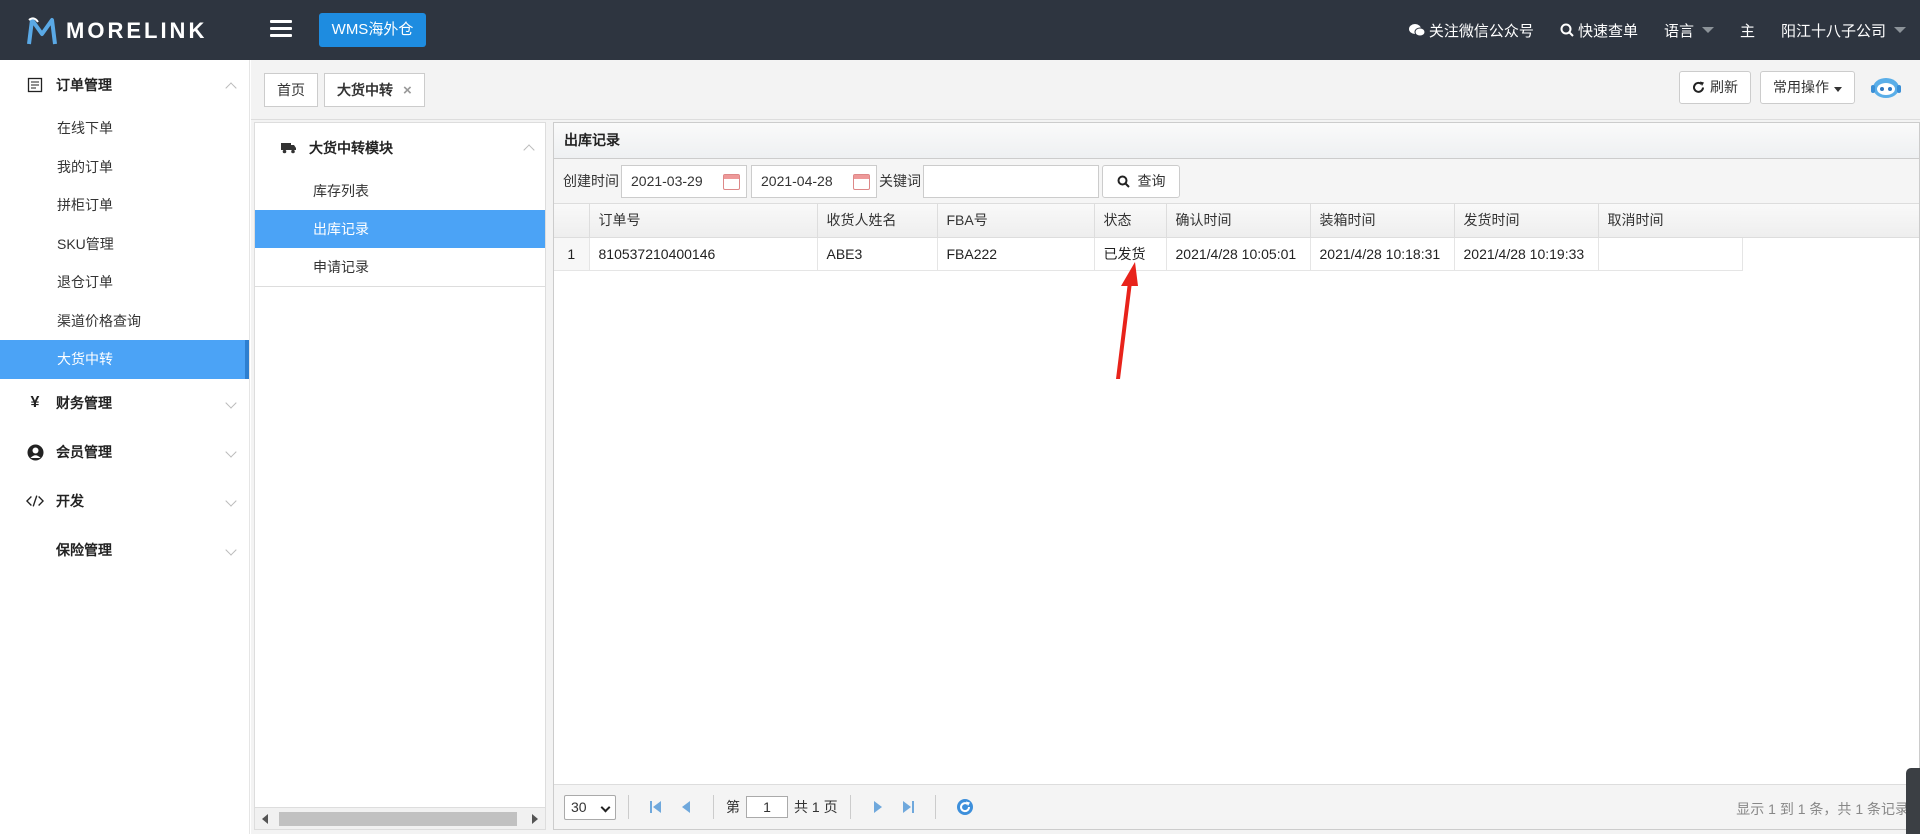 The image size is (1920, 834). What do you see at coordinates (124, 282) in the screenshot?
I see `sidebar-item-return-orders: 退仓订单` at bounding box center [124, 282].